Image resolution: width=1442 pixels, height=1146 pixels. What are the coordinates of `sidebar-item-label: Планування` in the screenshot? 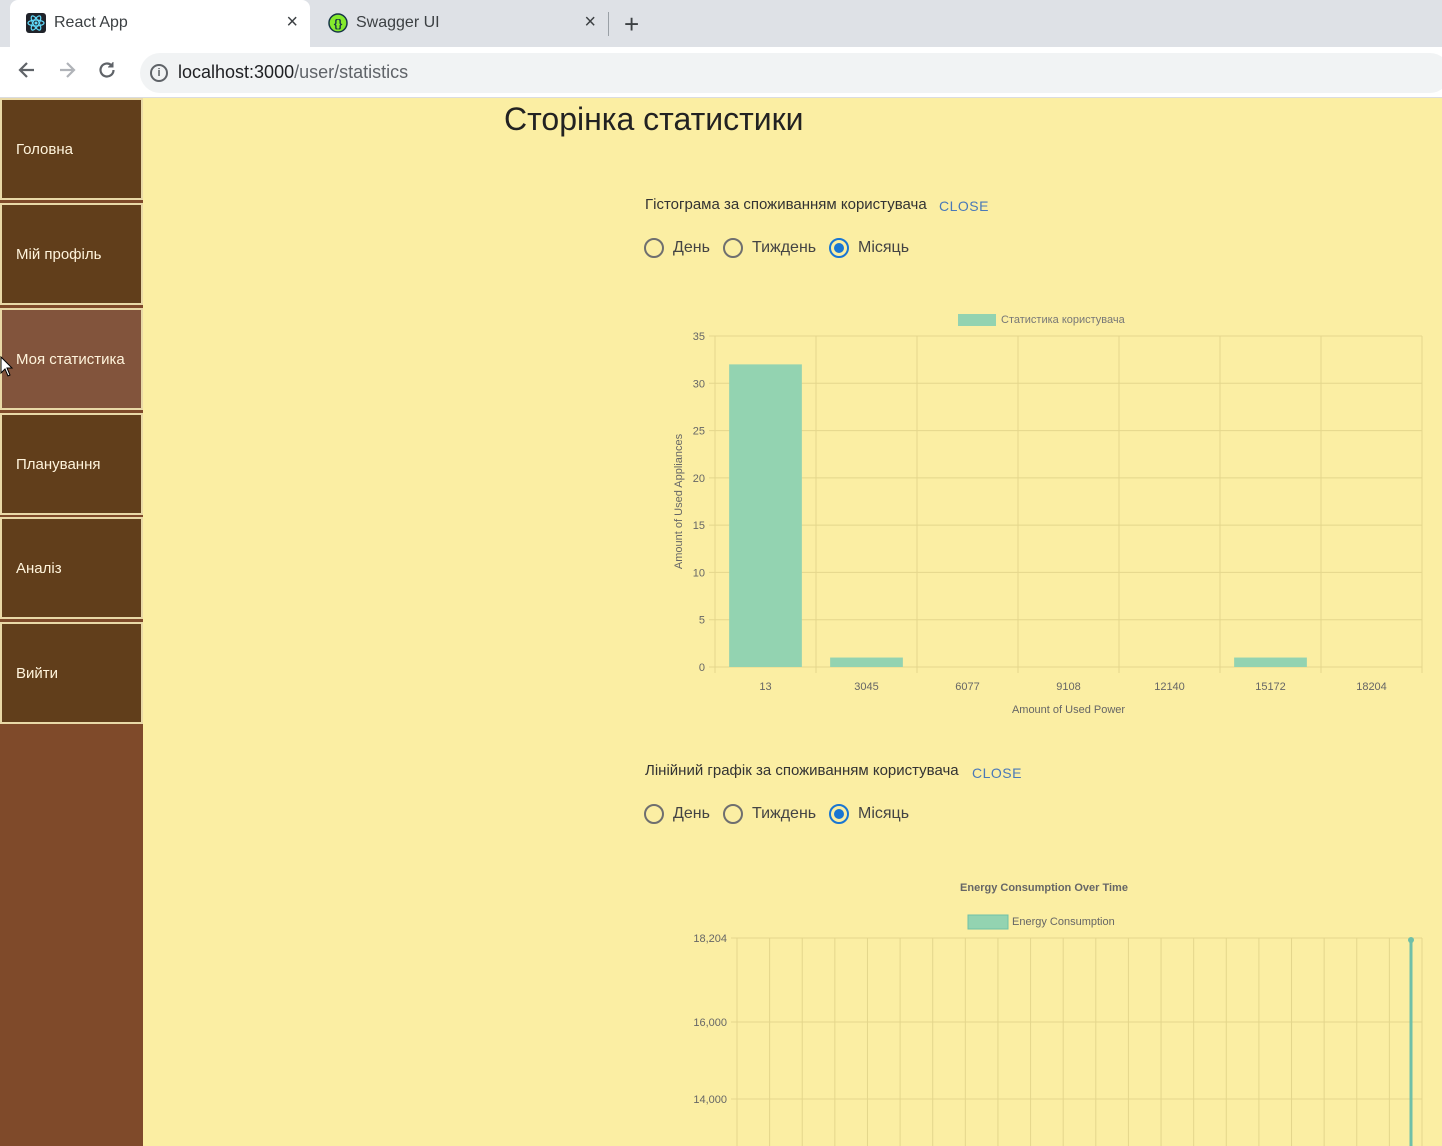 It's located at (58, 464).